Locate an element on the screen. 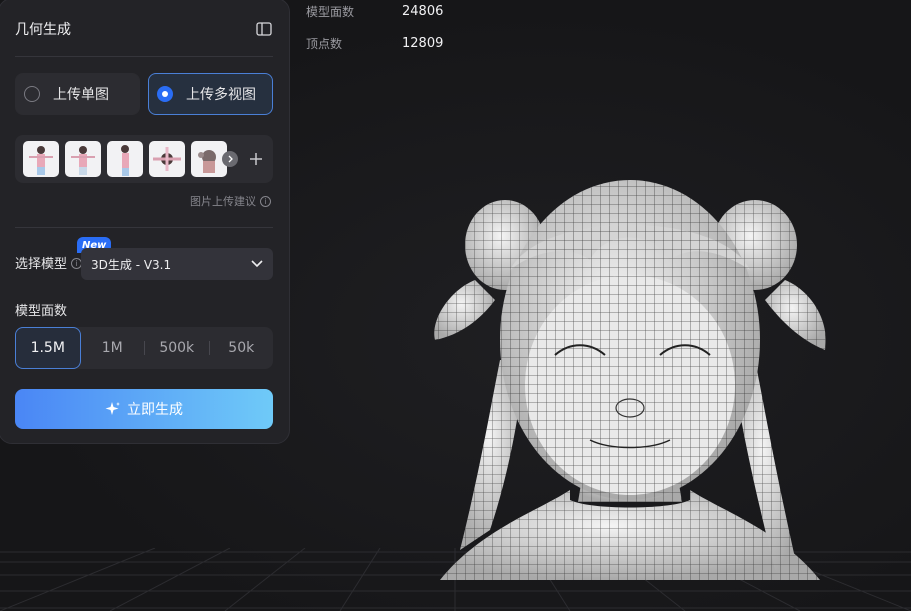  panel-title: 几何生成 is located at coordinates (43, 29).